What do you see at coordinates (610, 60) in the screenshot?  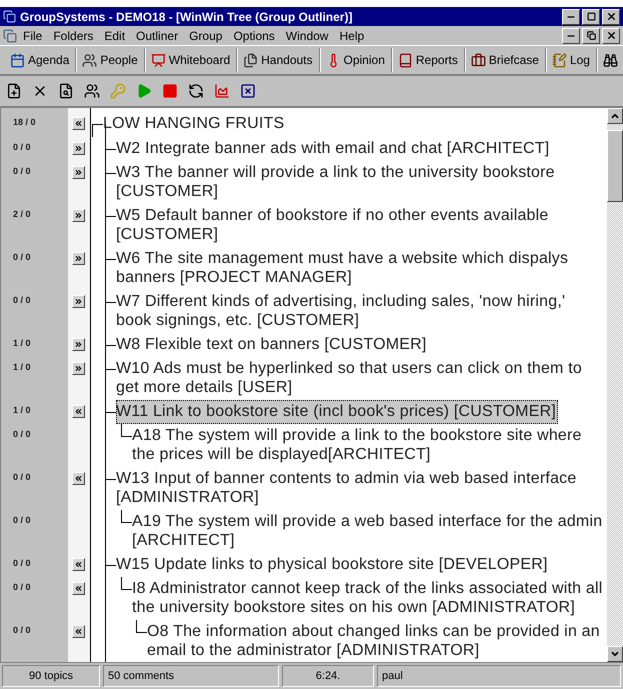 I see `binoculars-icon` at bounding box center [610, 60].